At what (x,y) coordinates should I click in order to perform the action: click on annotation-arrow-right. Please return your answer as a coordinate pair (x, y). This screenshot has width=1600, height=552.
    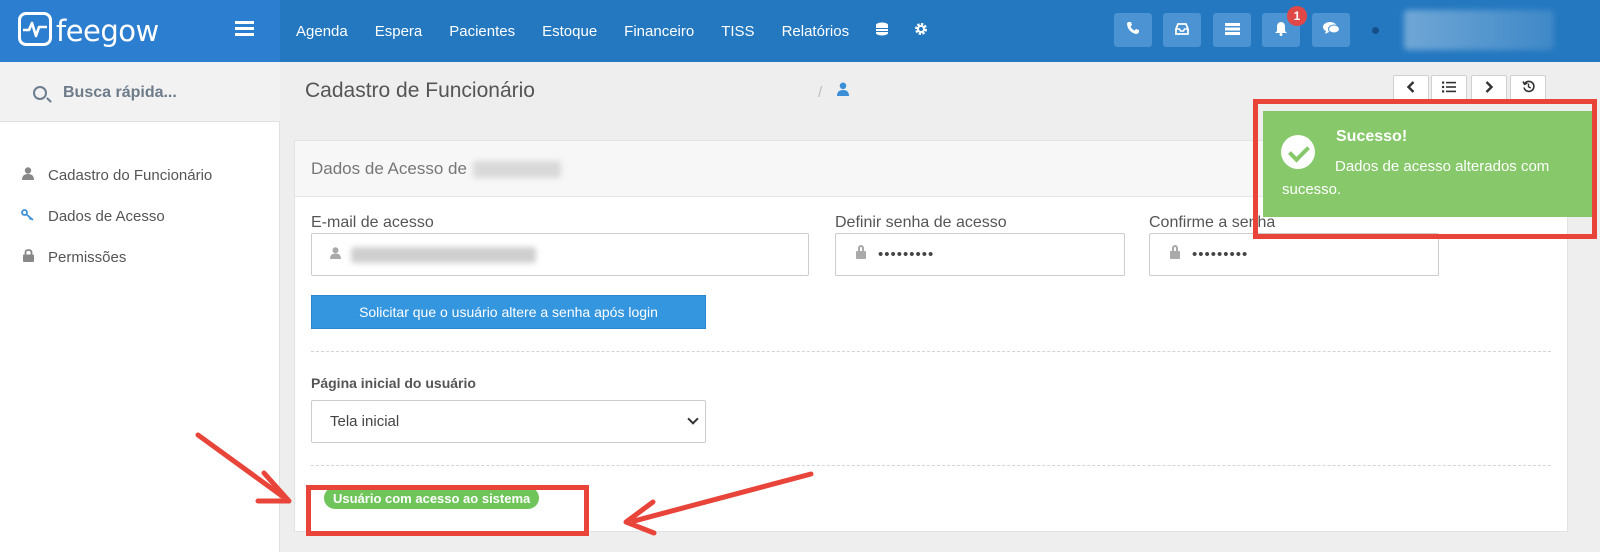
    Looking at the image, I should click on (722, 497).